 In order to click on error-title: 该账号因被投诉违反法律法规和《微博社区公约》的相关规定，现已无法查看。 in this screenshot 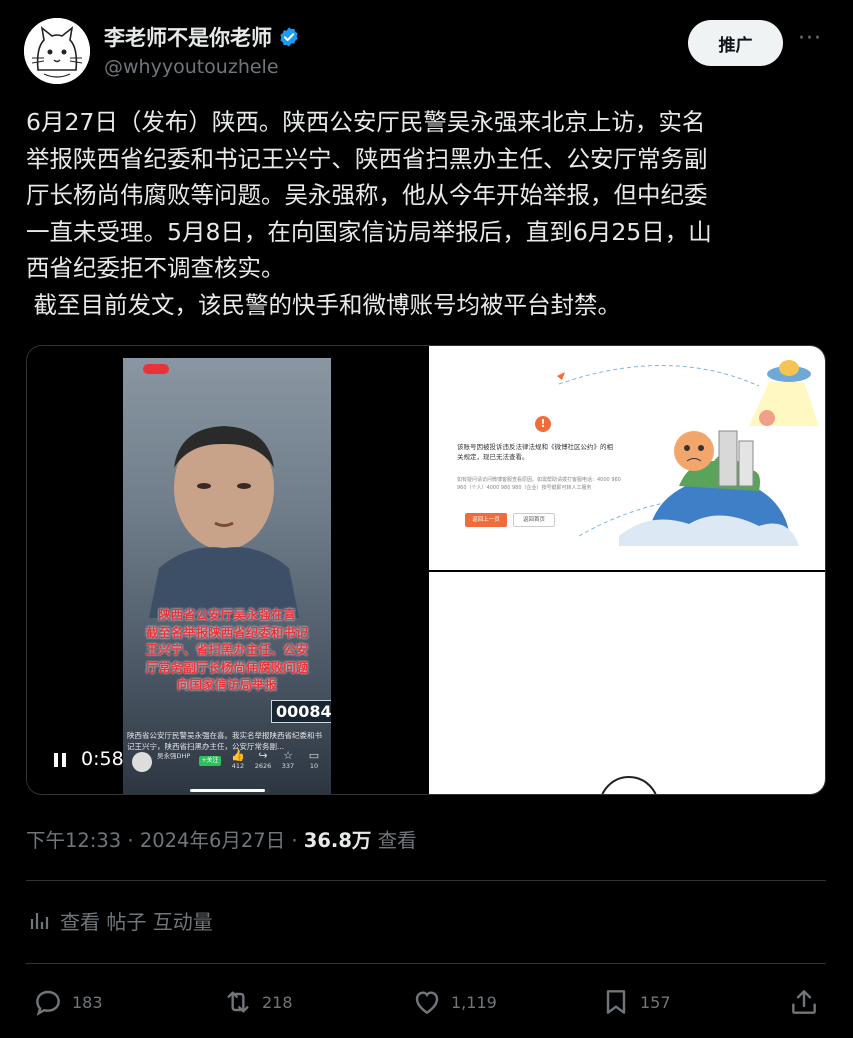, I will do `click(535, 452)`.